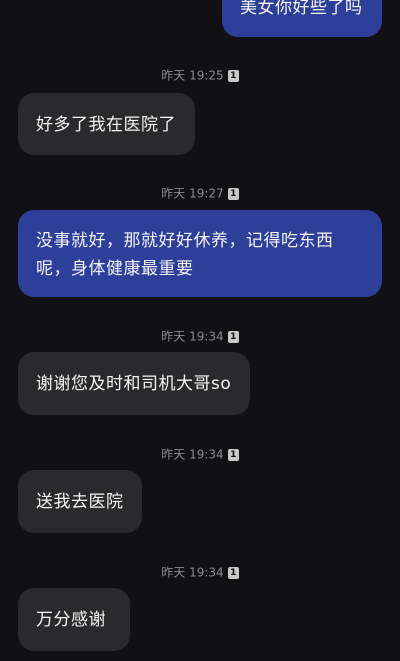 Image resolution: width=400 pixels, height=661 pixels. I want to click on timestamp-text: 昨天 19:27, so click(192, 193).